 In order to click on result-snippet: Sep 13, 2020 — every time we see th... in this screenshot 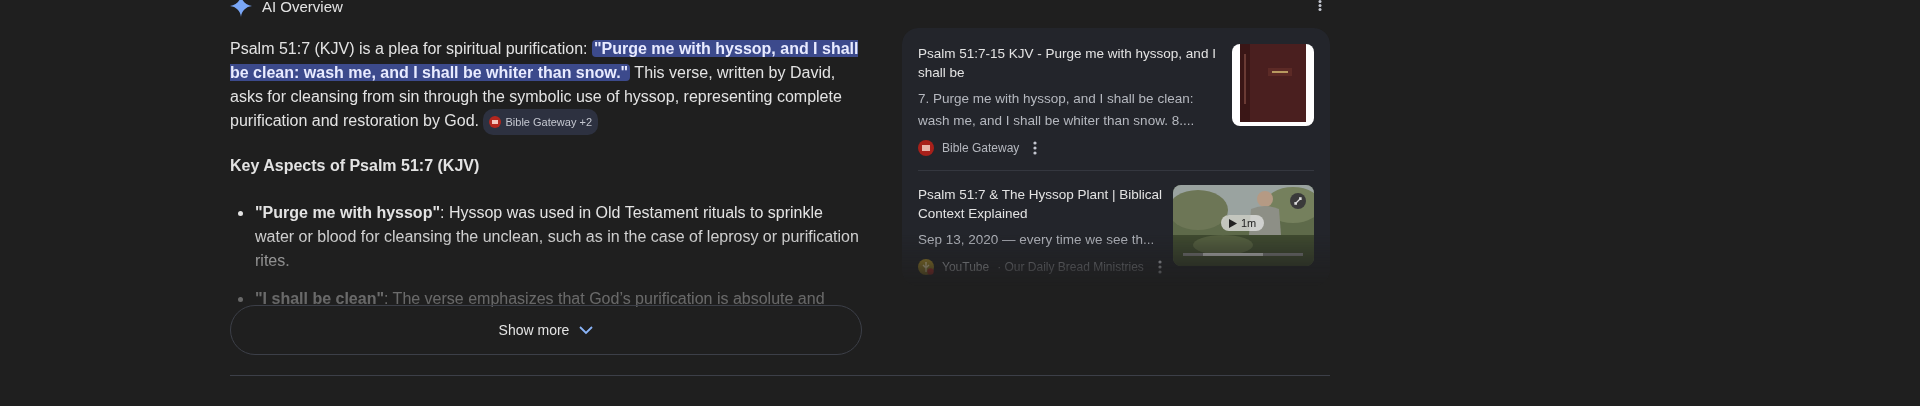, I will do `click(1037, 240)`.